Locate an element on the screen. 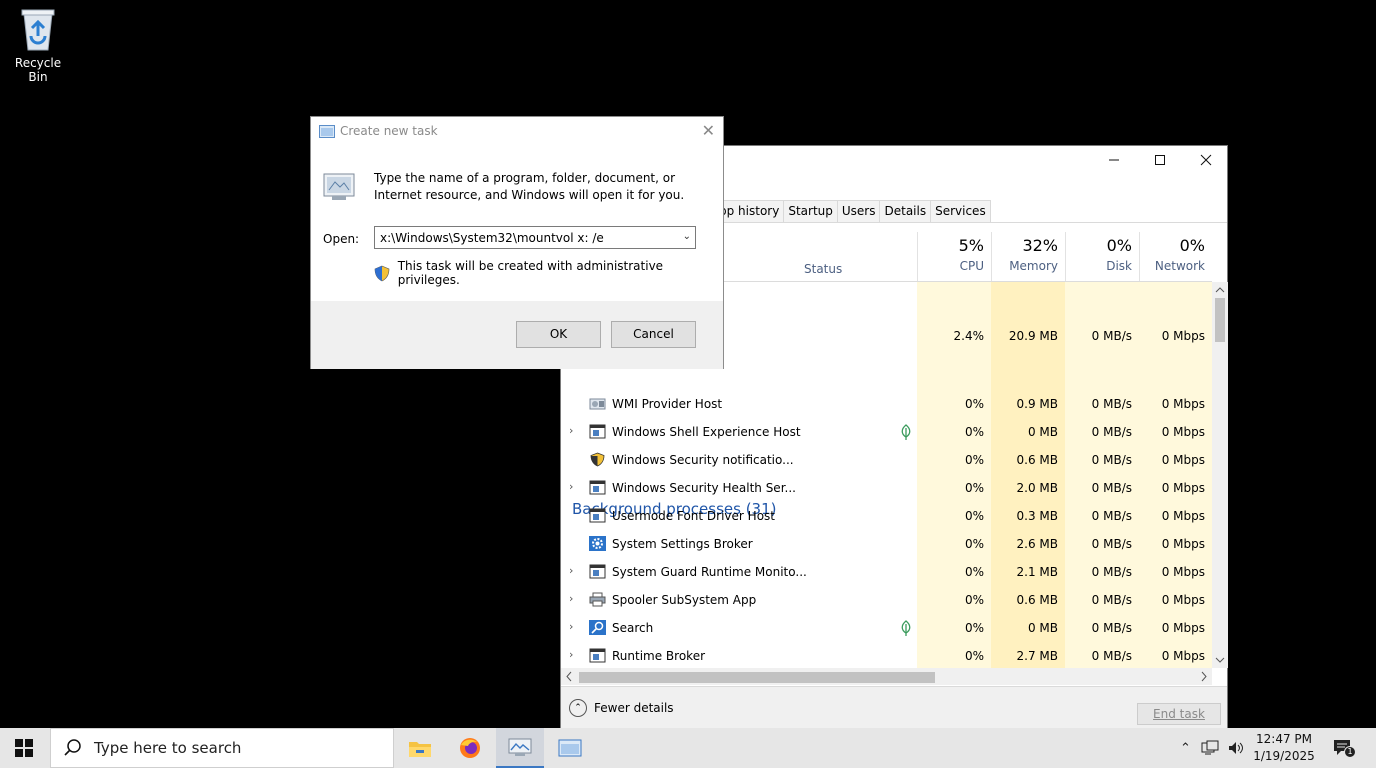  volume-icon is located at coordinates (1236, 748).